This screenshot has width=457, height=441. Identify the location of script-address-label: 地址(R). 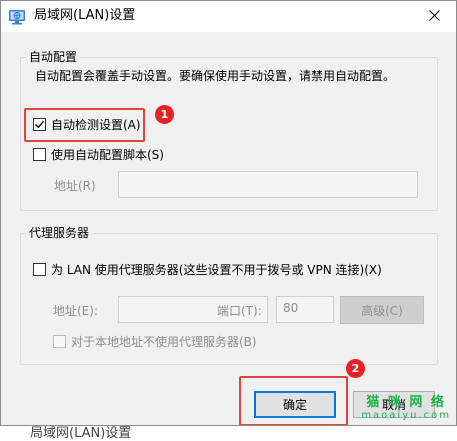
(75, 186).